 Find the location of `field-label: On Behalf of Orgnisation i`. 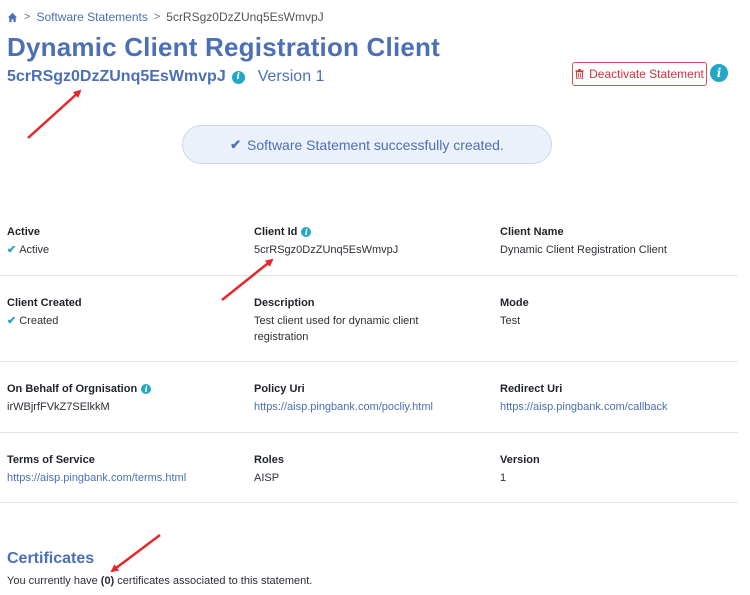

field-label: On Behalf of Orgnisation i is located at coordinates (79, 389).